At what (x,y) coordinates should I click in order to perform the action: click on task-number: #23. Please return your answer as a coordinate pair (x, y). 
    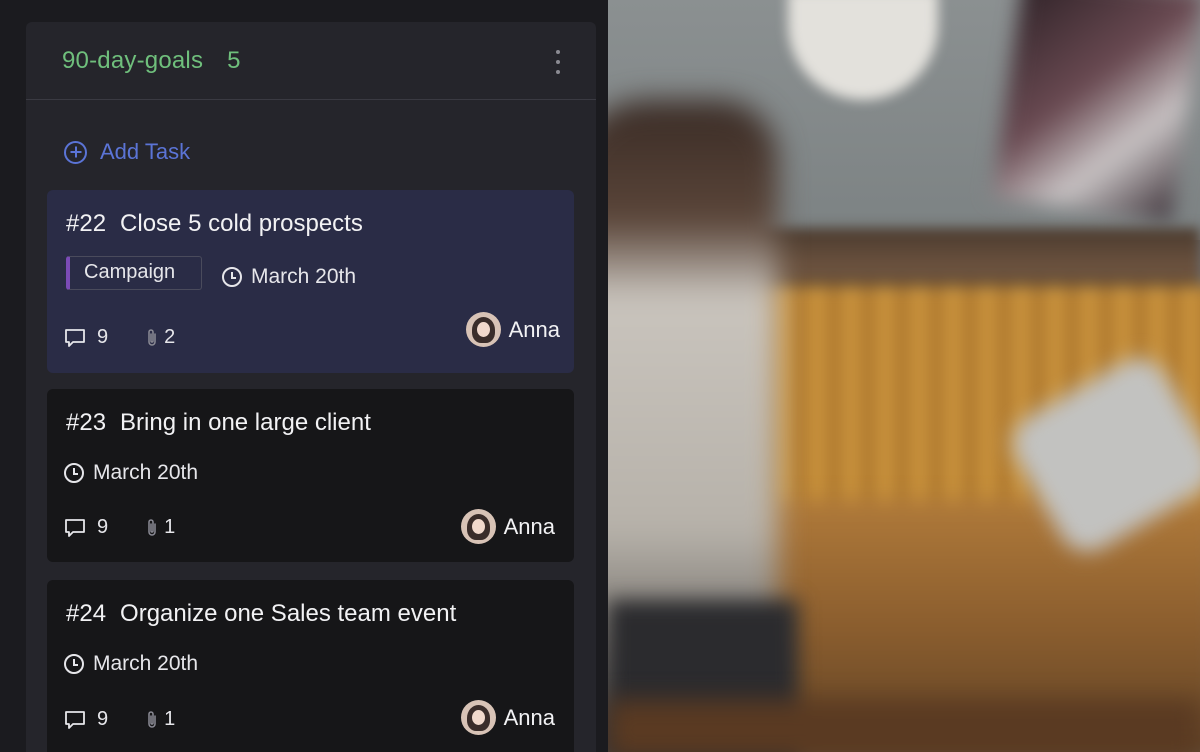
    Looking at the image, I should click on (86, 422).